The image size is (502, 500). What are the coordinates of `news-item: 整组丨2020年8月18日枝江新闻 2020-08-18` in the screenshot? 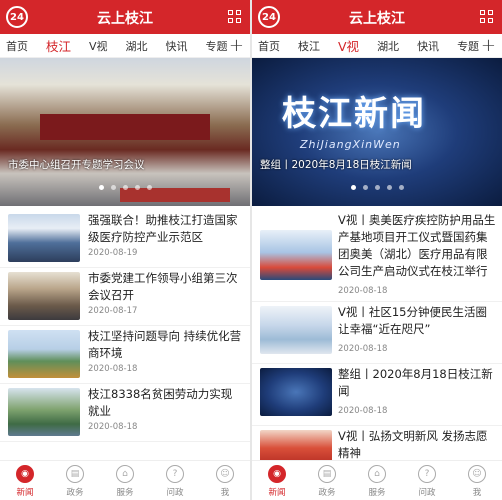 It's located at (377, 395).